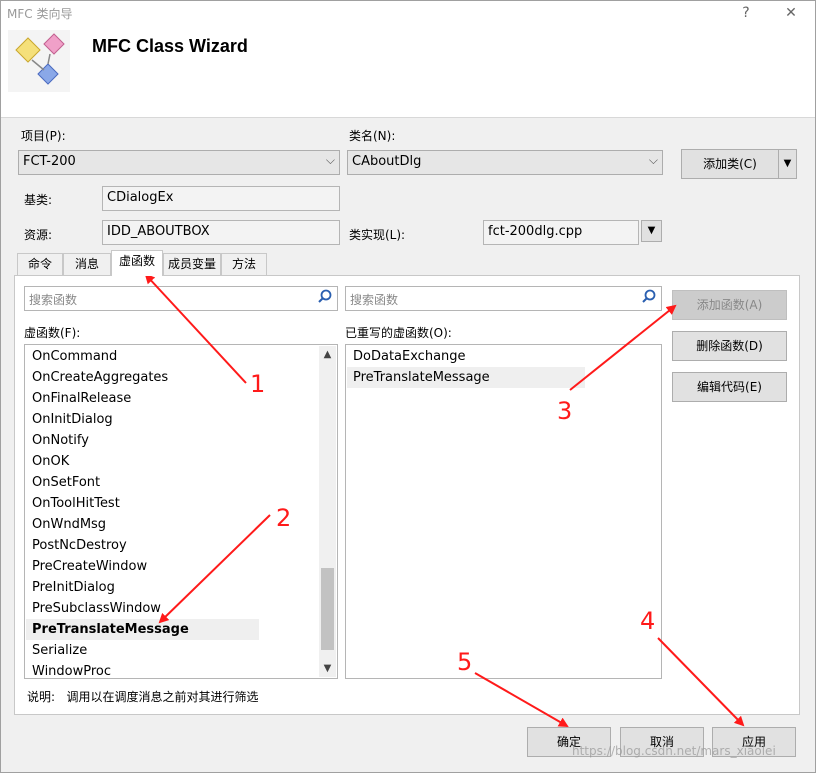  What do you see at coordinates (648, 621) in the screenshot?
I see `annotation-4: 4` at bounding box center [648, 621].